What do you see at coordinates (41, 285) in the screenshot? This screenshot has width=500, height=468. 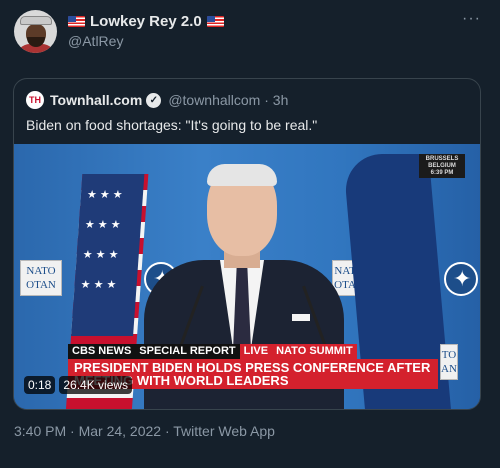 I see `sign-text: OTAN` at bounding box center [41, 285].